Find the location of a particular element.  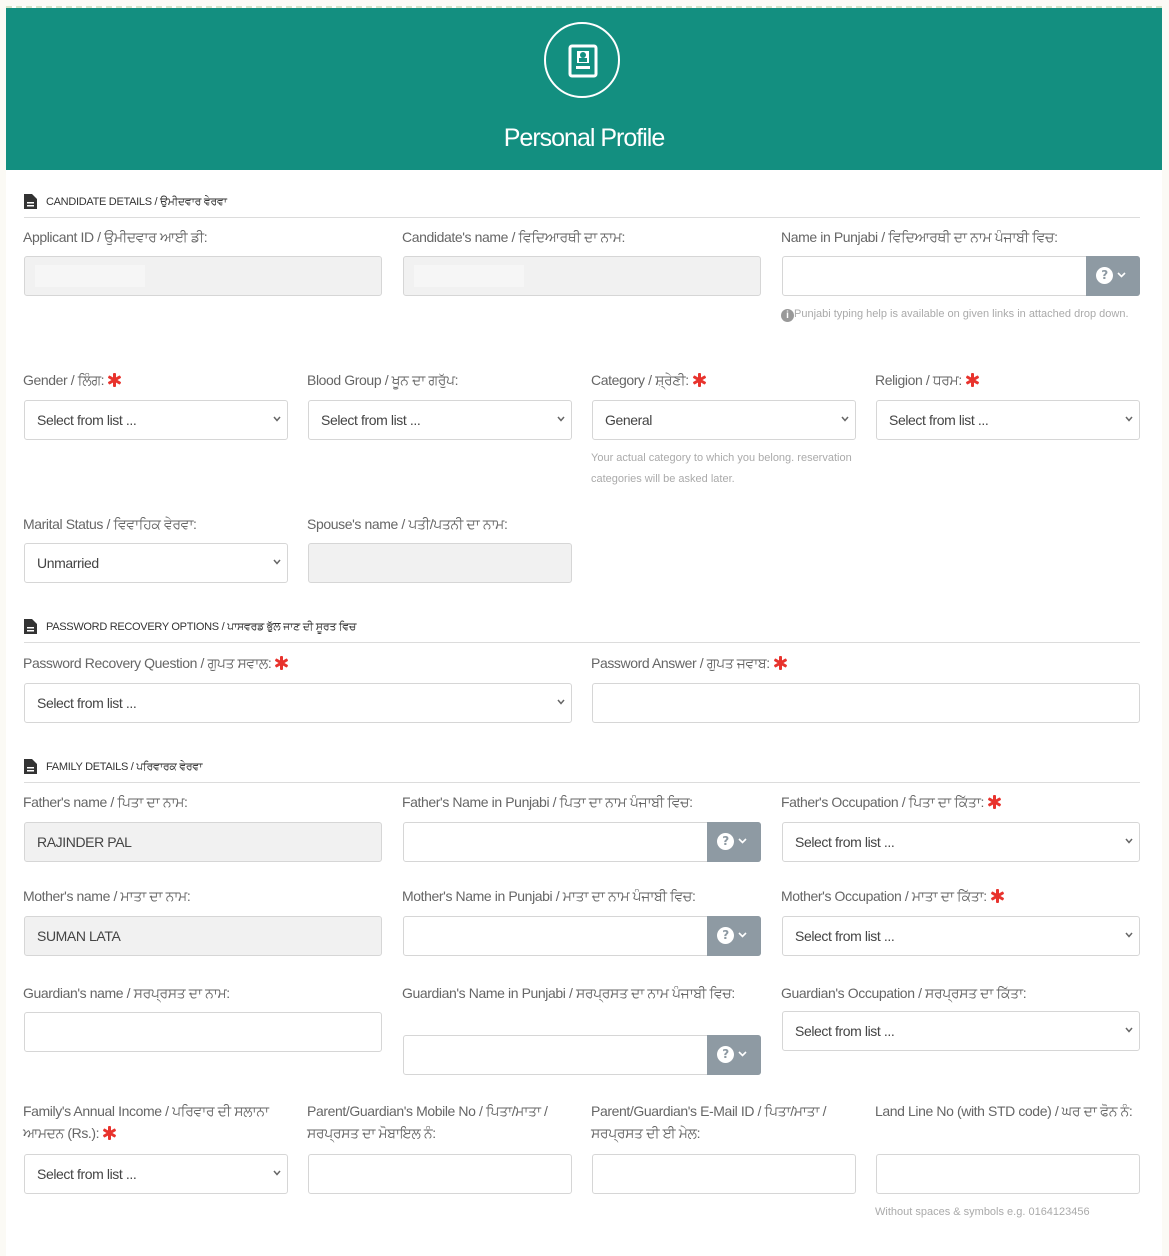

father-occupation-label: Father's Occupation / ਪਿਤਾ ਦਾ ਕਿੱਤਾ: is located at coordinates (891, 802).